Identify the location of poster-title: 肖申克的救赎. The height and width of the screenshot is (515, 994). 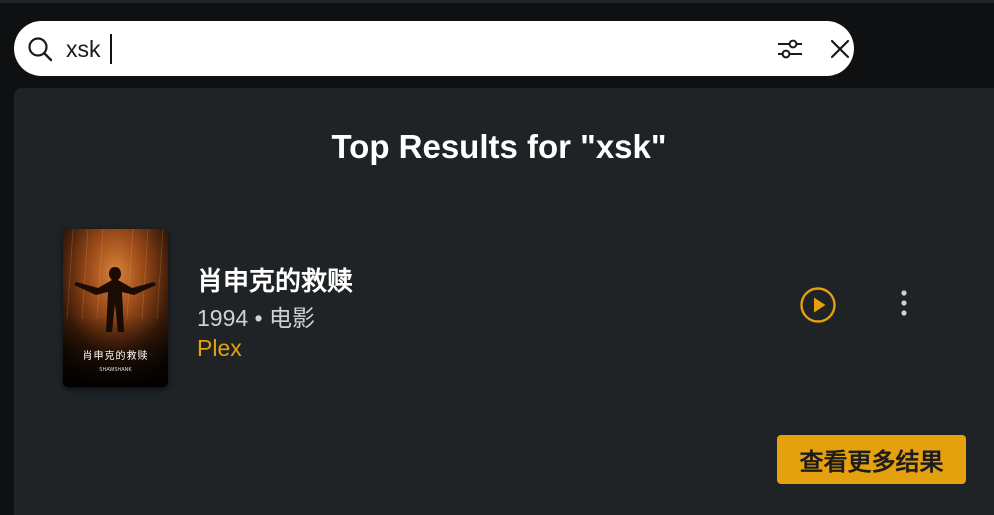
(116, 355).